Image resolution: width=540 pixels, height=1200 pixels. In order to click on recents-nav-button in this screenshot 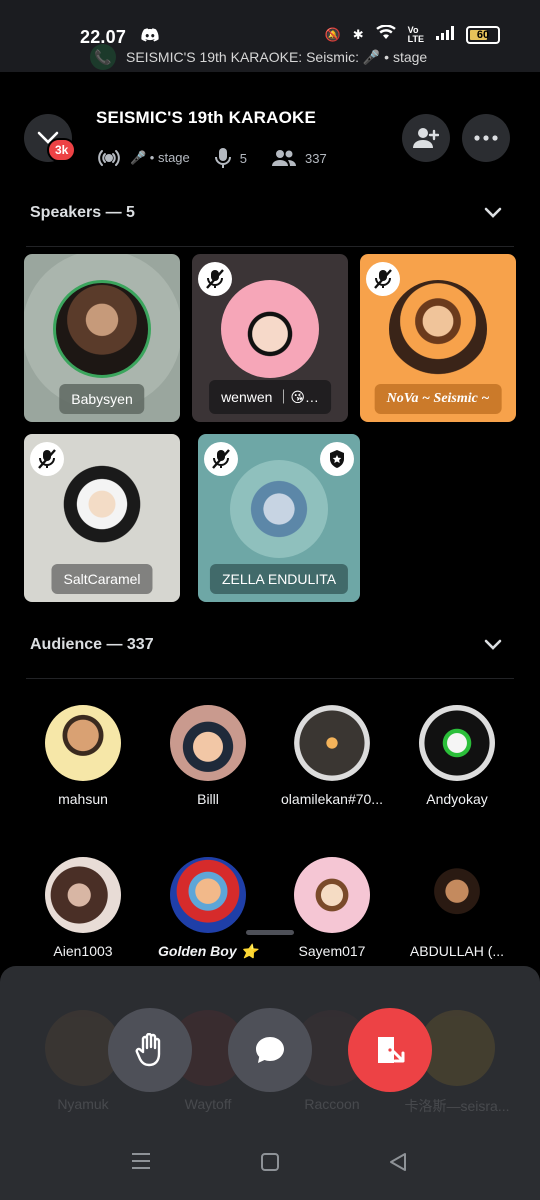, I will do `click(141, 1163)`.